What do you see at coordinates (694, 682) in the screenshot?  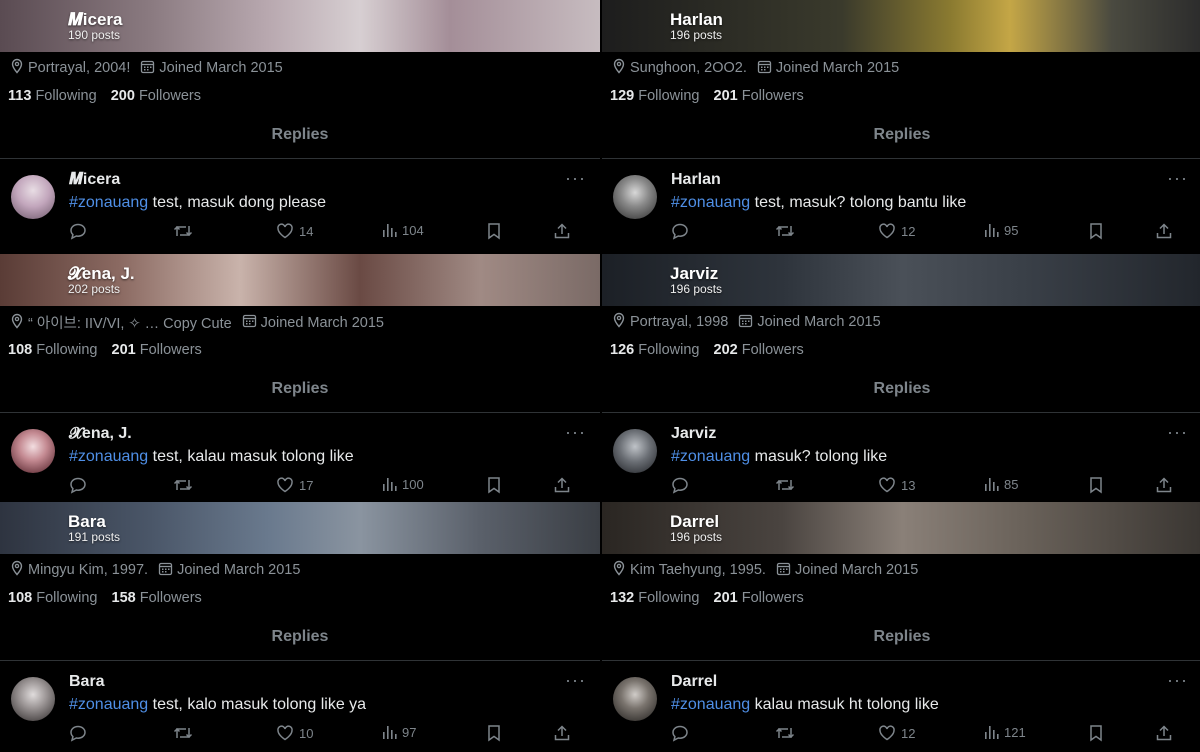 I see `tweet-author-name: Darrel` at bounding box center [694, 682].